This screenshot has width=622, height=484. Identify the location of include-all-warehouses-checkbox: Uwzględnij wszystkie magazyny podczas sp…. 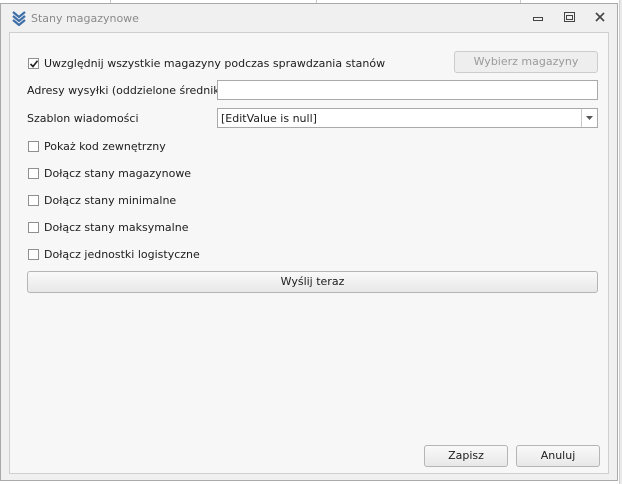
(206, 63).